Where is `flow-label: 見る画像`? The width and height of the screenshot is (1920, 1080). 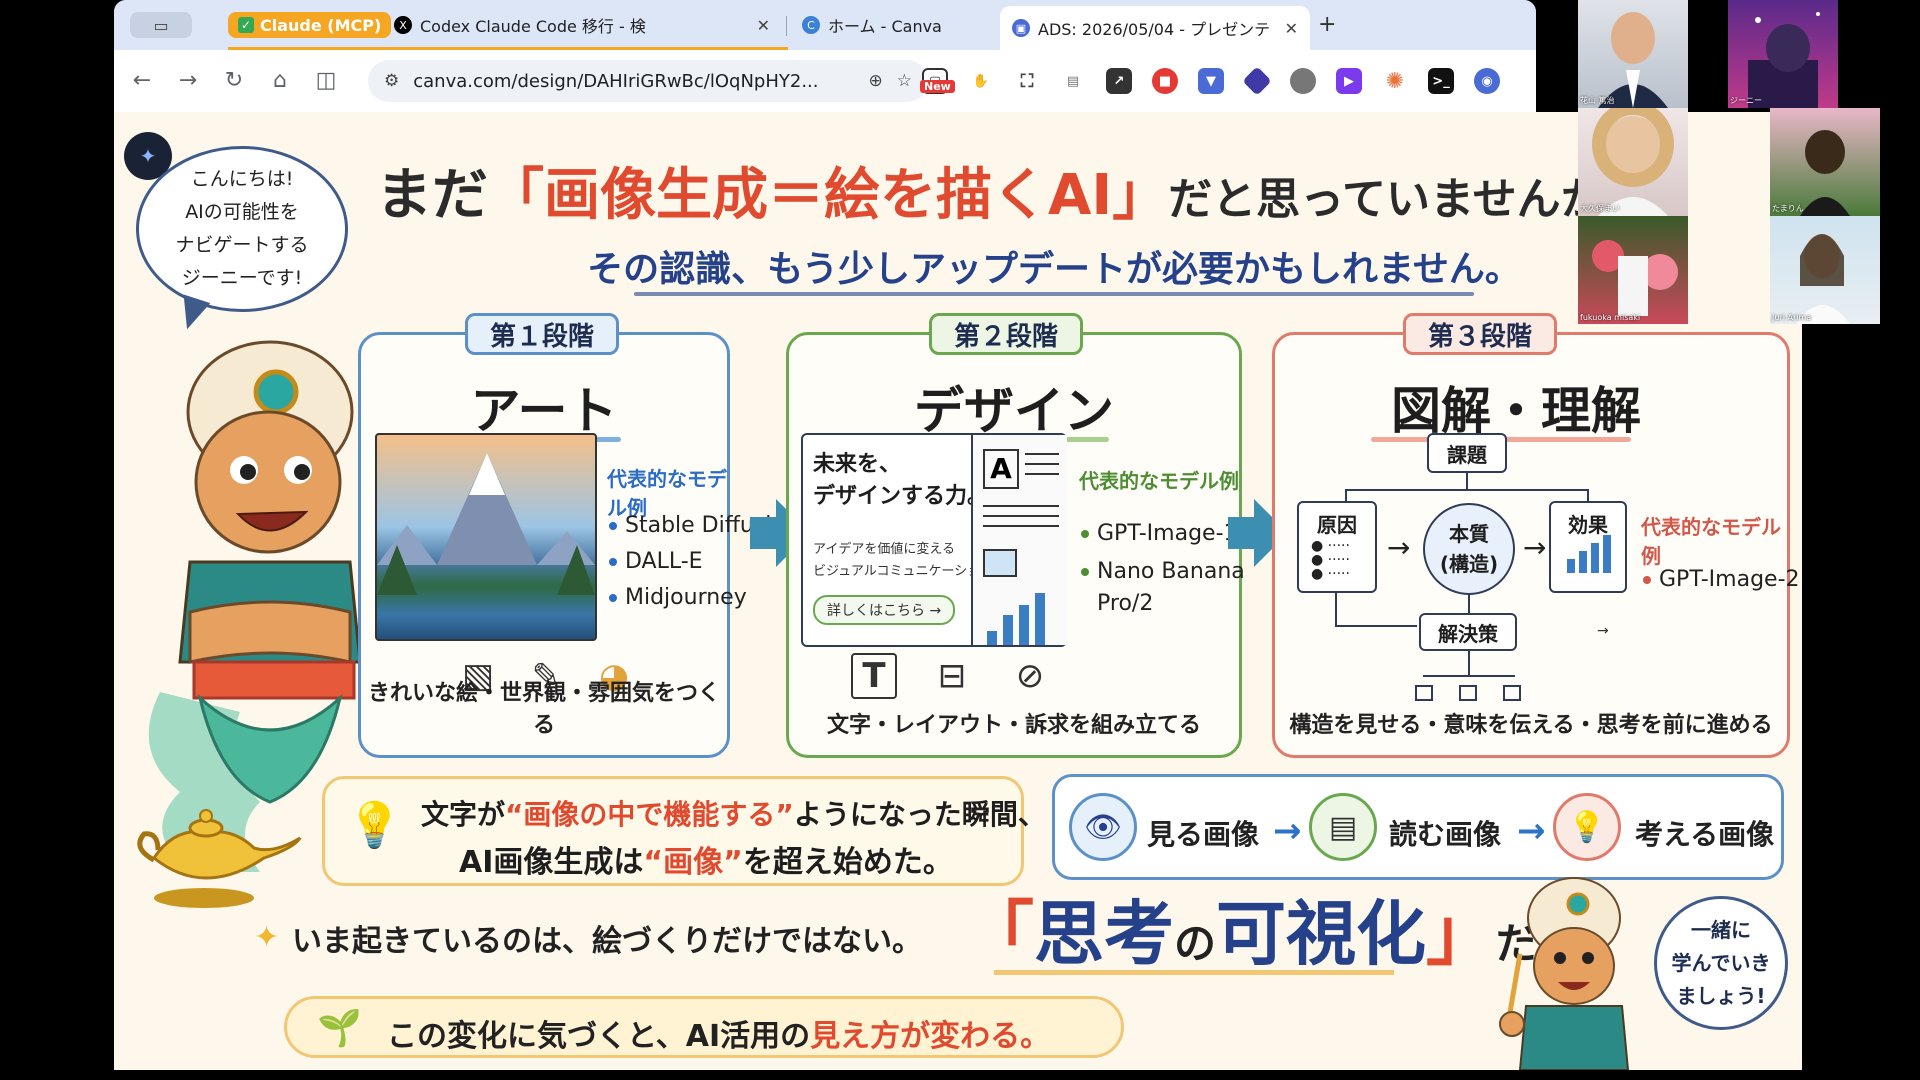
flow-label: 見る画像 is located at coordinates (1203, 834).